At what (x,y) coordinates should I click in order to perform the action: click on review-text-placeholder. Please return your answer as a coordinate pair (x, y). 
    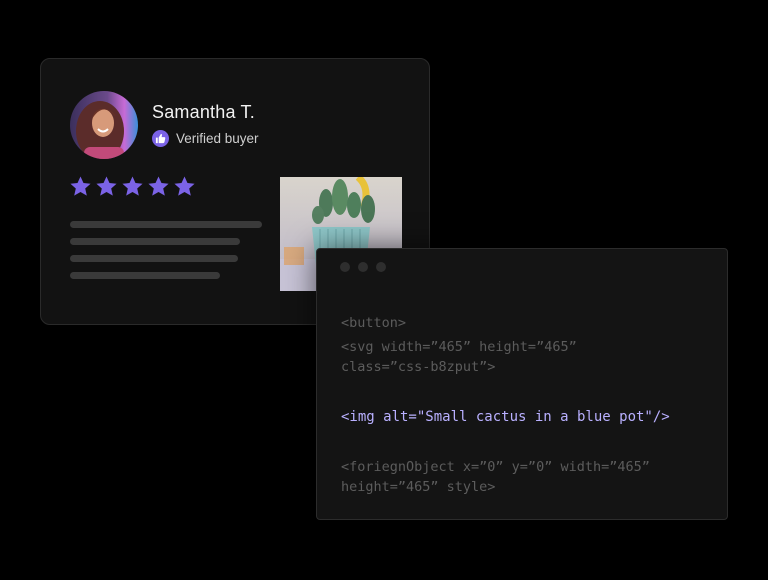
    Looking at the image, I should click on (166, 255).